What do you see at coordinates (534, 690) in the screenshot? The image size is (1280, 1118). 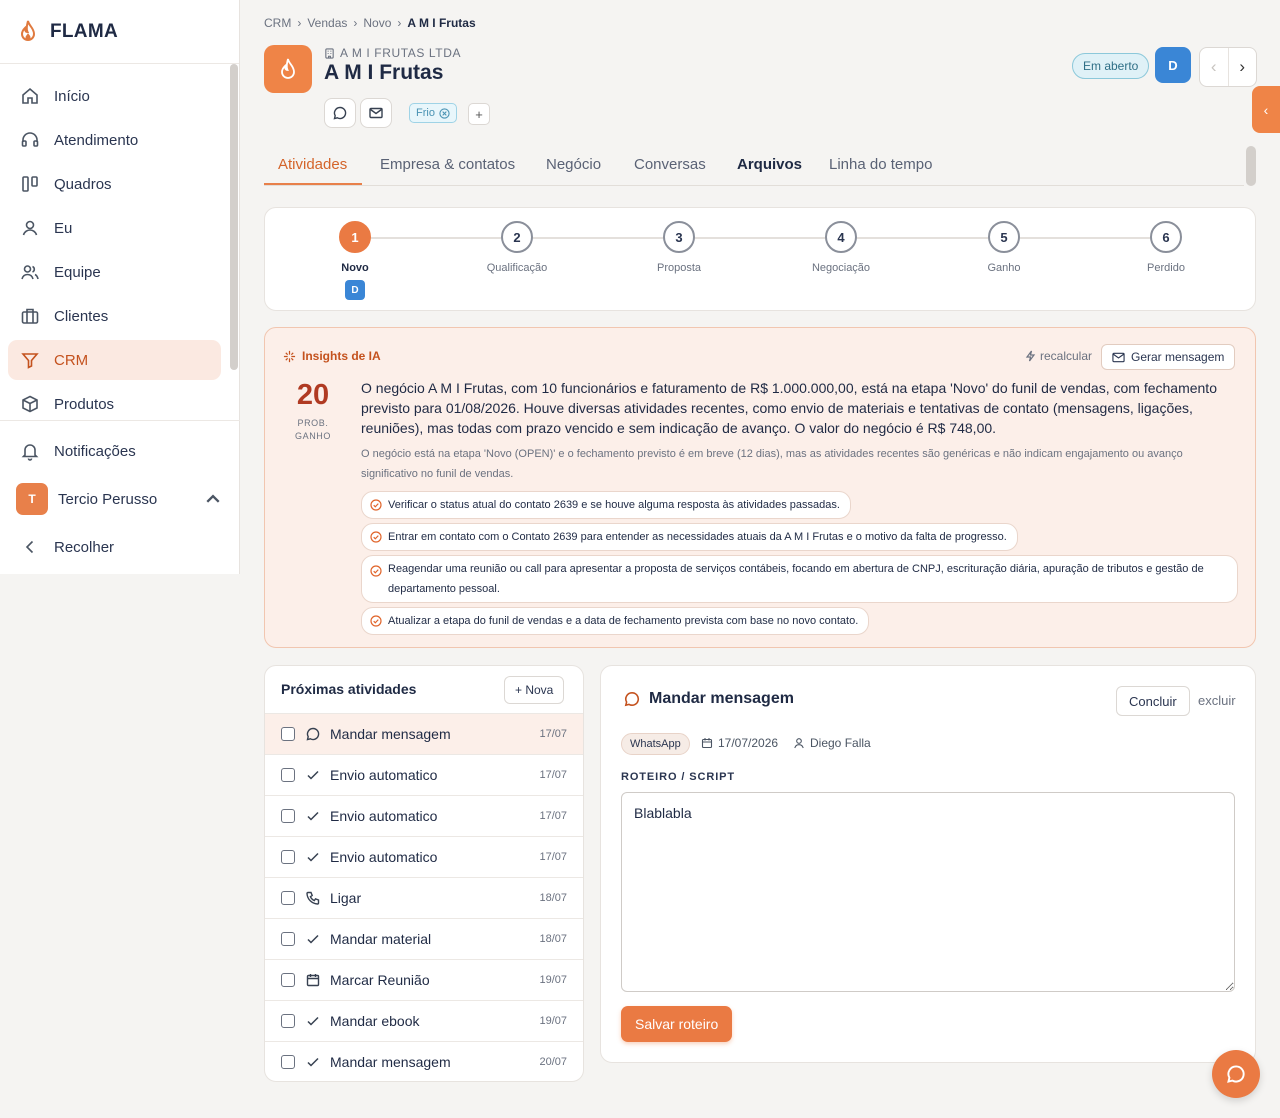 I see `new-activity-button: + Nova` at bounding box center [534, 690].